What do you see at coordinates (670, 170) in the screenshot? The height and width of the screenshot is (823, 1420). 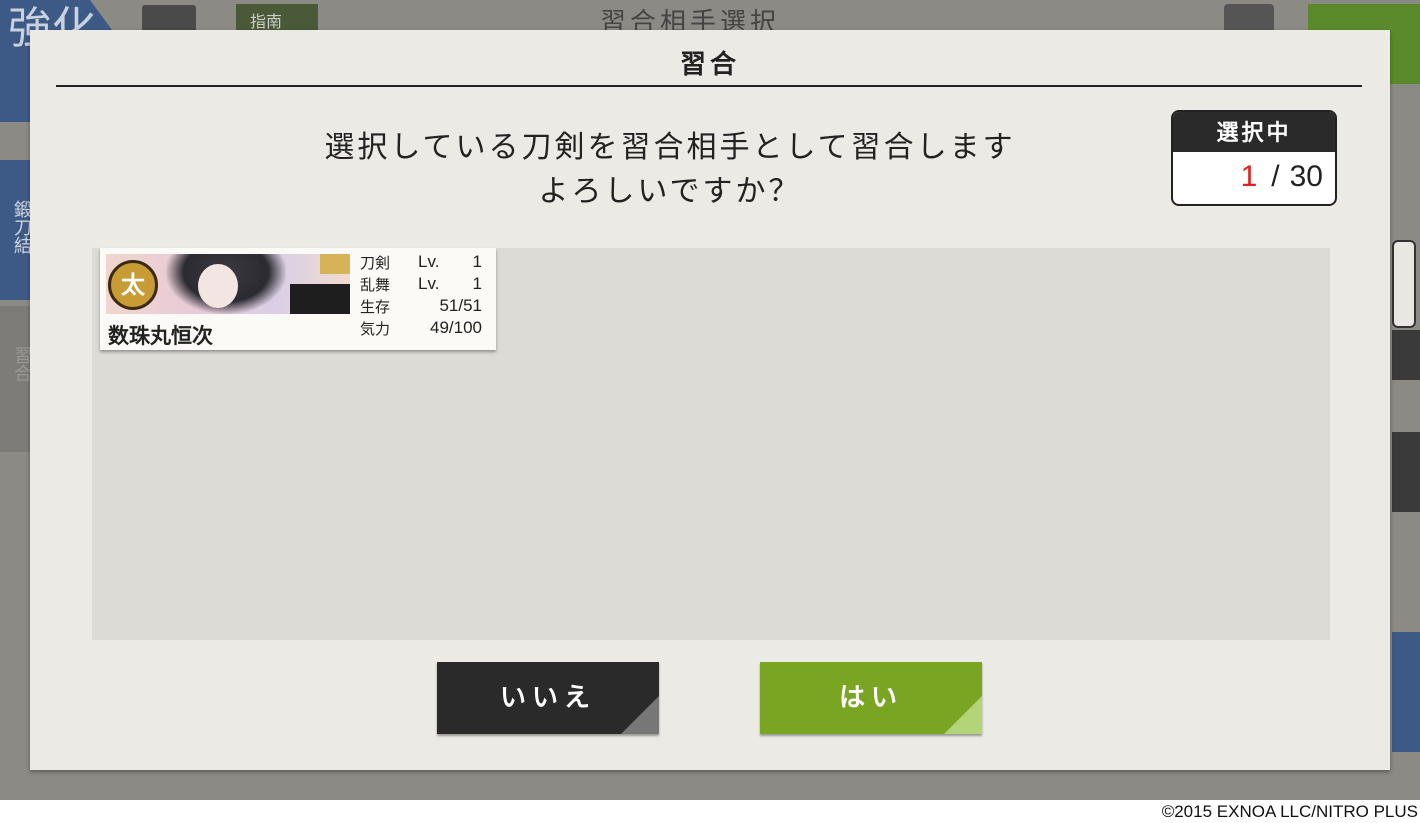 I see `confirm-message: 選択している刀剣を習合相手として習合します よろしいですか？` at bounding box center [670, 170].